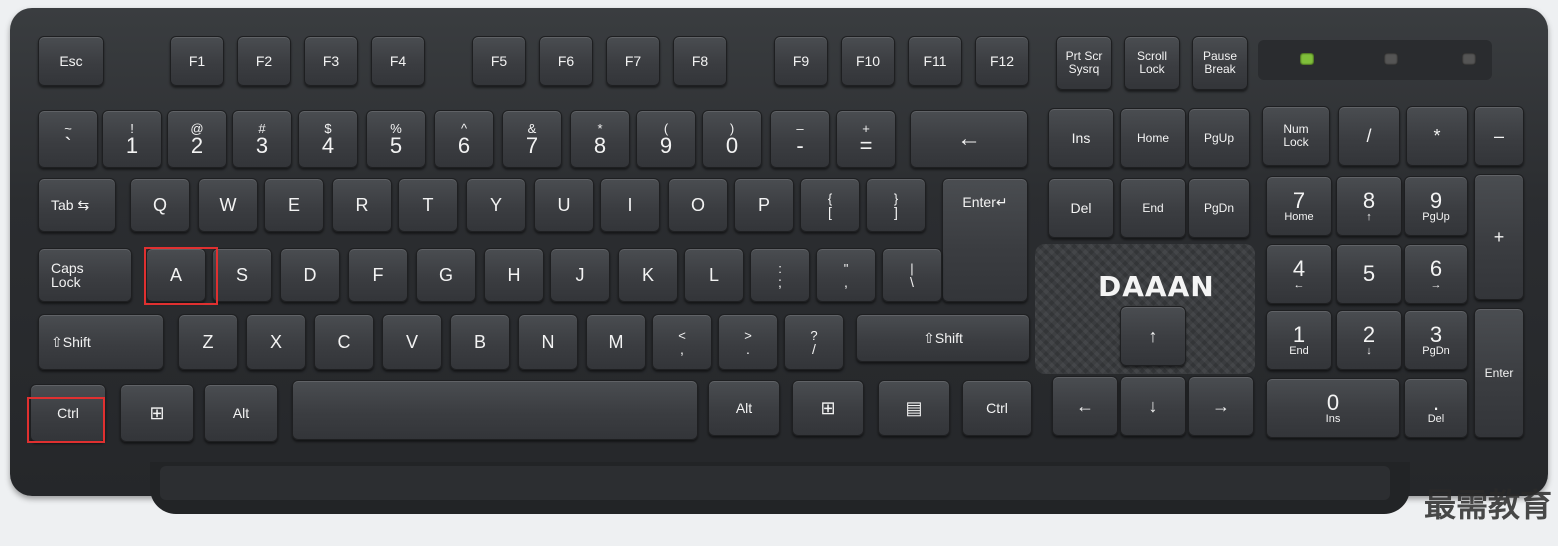  I want to click on key-period: >., so click(748, 342).